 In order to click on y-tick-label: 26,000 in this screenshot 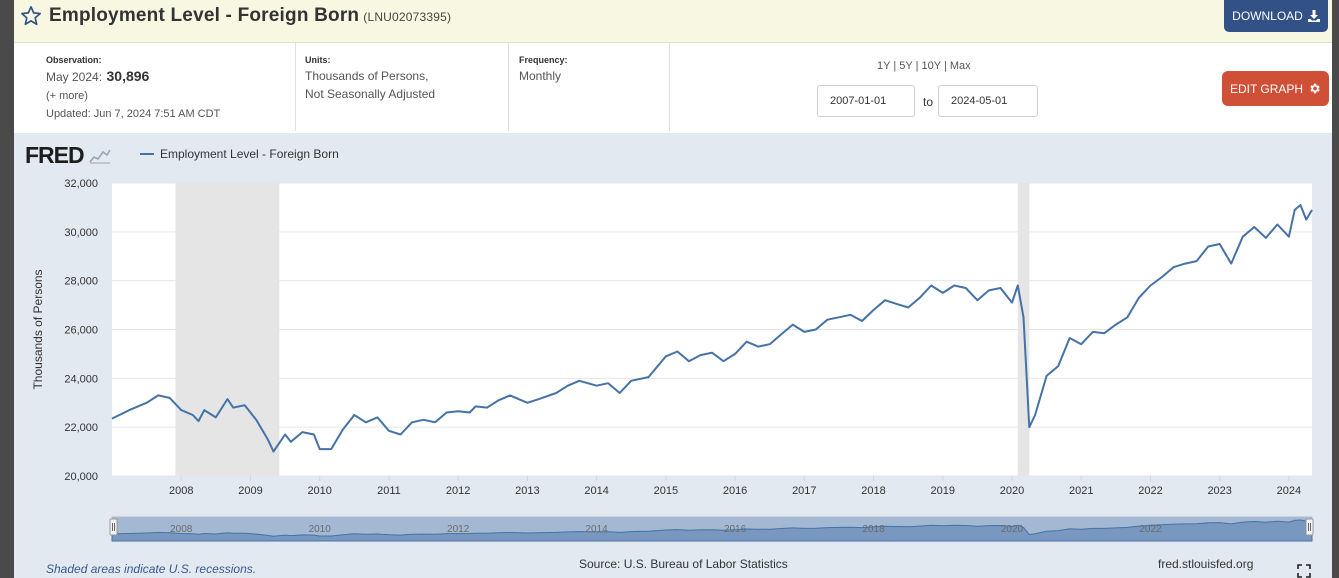, I will do `click(81, 331)`.